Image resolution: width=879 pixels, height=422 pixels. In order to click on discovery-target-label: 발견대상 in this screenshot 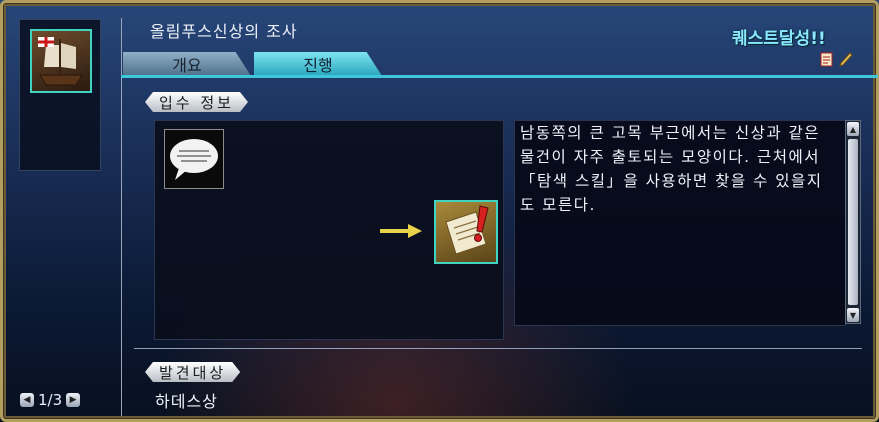, I will do `click(192, 372)`.